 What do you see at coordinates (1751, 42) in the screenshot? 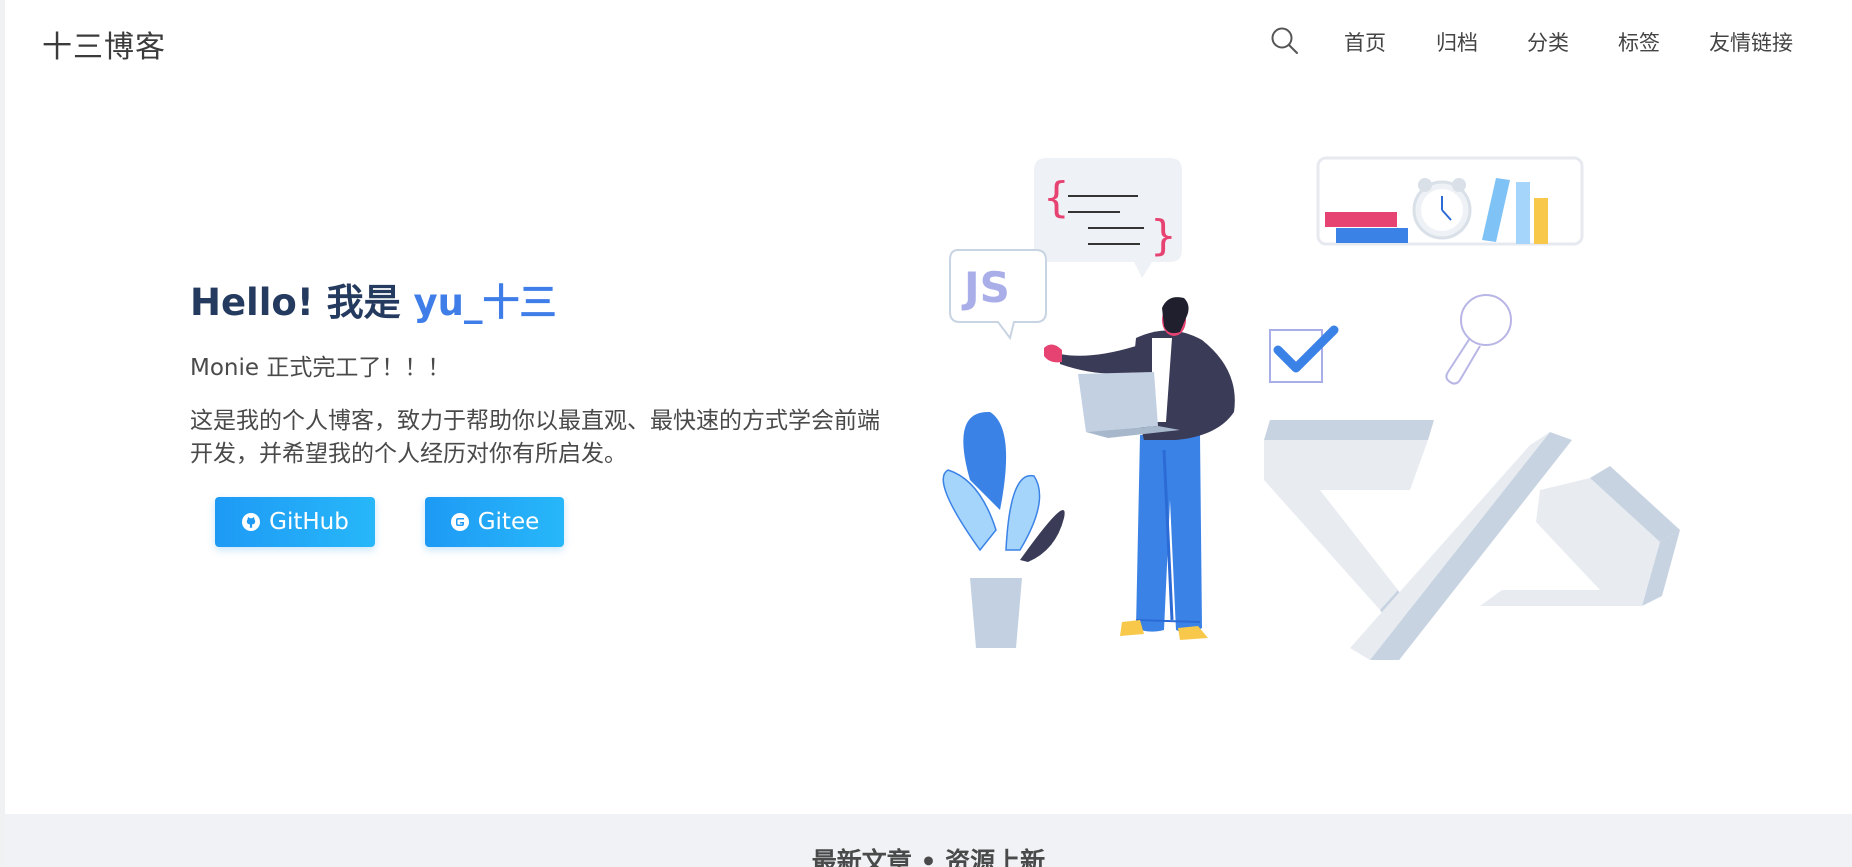
I see `nav-friend-links: 友情链接` at bounding box center [1751, 42].